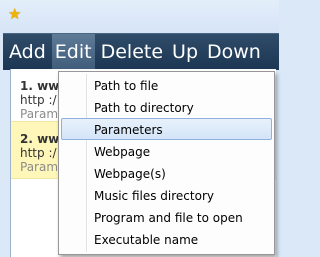 The width and height of the screenshot is (320, 257). I want to click on edit-button: Edit, so click(73, 52).